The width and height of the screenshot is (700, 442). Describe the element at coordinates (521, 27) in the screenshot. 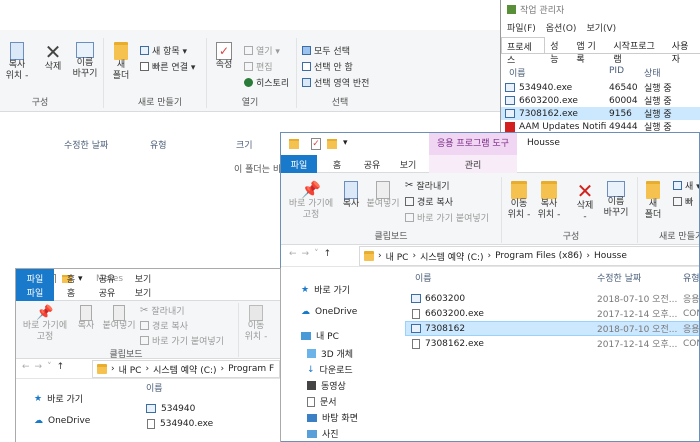

I see `menu-file: 파일(F)` at that location.